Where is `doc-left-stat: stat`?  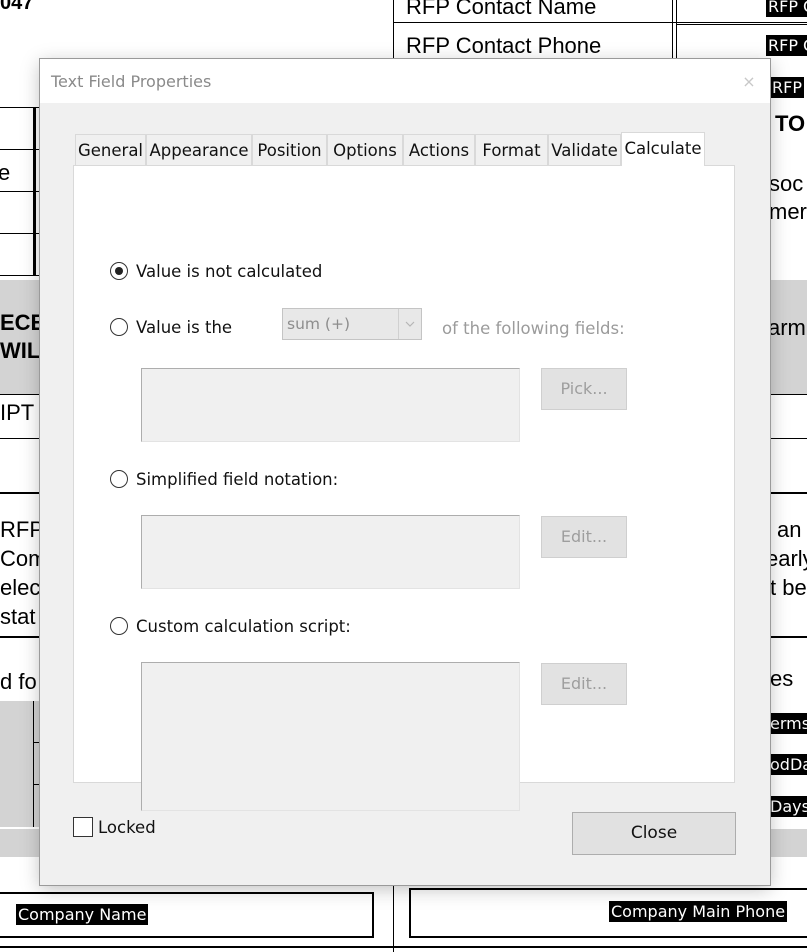
doc-left-stat: stat is located at coordinates (18, 616).